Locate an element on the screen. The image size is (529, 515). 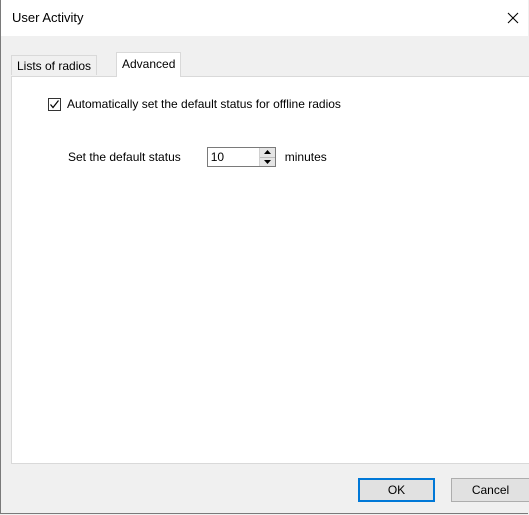
window-title: User Activity is located at coordinates (48, 17).